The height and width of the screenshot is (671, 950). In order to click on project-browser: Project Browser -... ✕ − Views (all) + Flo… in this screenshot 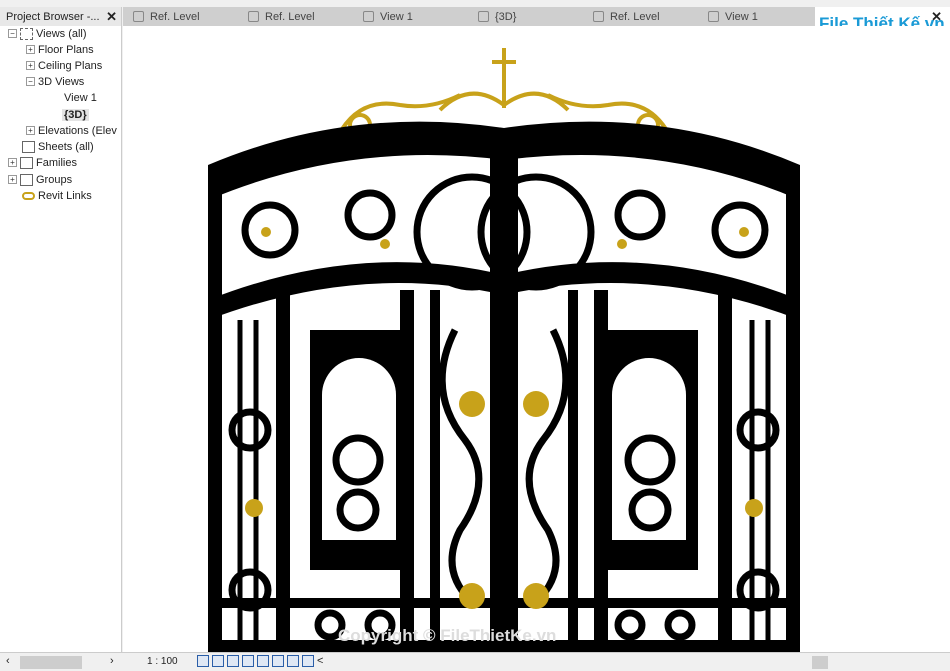, I will do `click(61, 329)`.